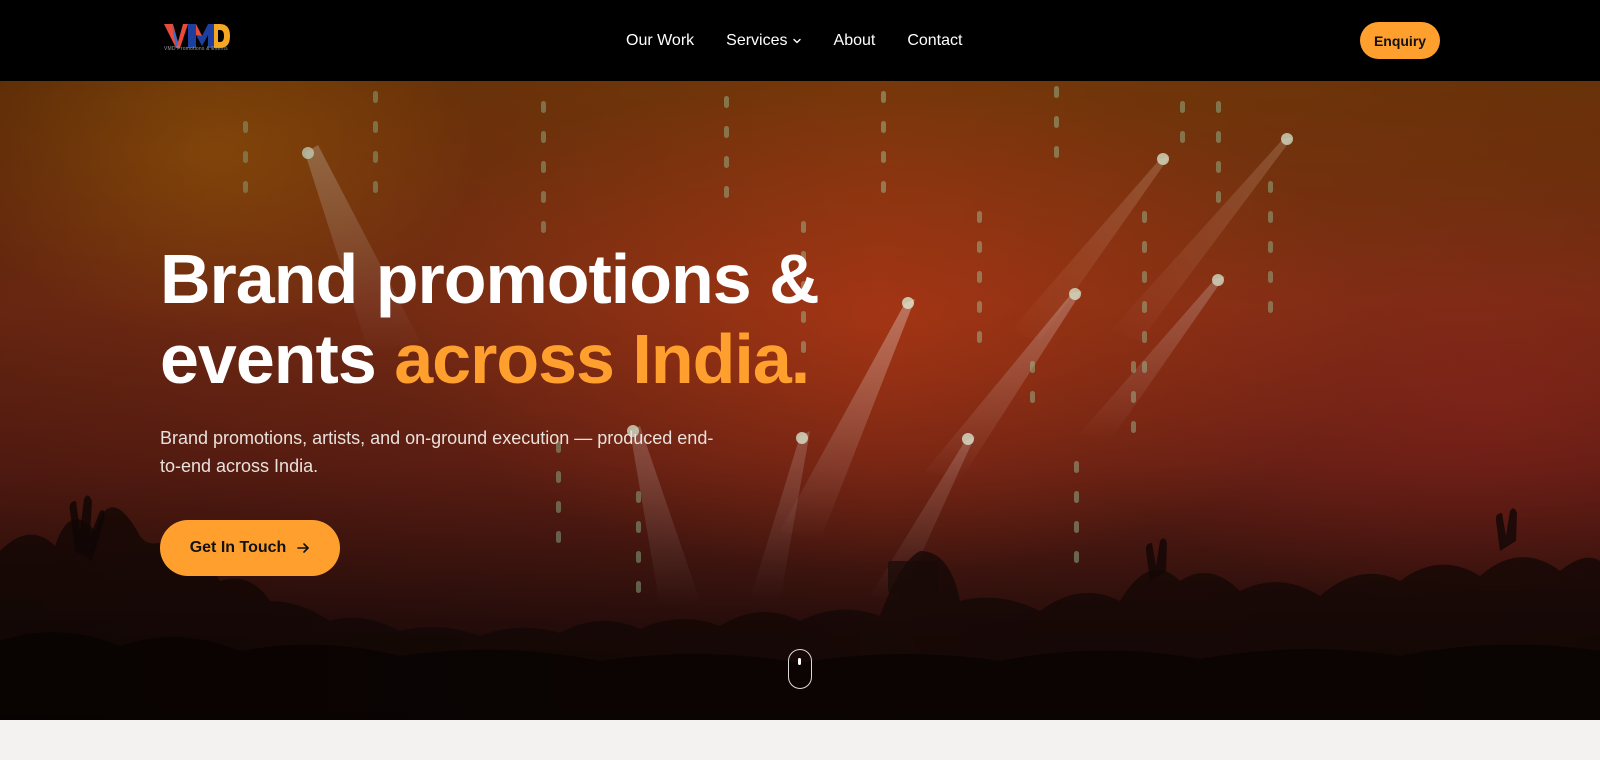  Describe the element at coordinates (799, 661) in the screenshot. I see `scroll-wheel-dot` at that location.